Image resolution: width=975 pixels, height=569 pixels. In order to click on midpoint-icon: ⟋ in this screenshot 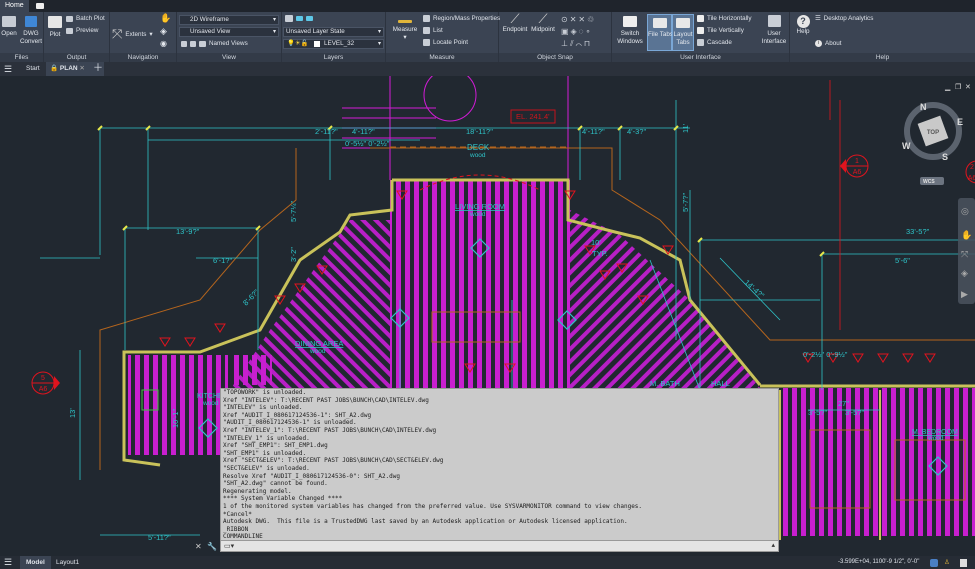, I will do `click(543, 18)`.